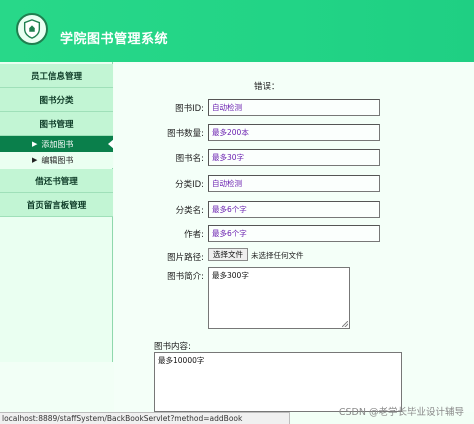 This screenshot has height=424, width=474. What do you see at coordinates (114, 39) in the screenshot?
I see `app-title: 学院图书管理系统` at bounding box center [114, 39].